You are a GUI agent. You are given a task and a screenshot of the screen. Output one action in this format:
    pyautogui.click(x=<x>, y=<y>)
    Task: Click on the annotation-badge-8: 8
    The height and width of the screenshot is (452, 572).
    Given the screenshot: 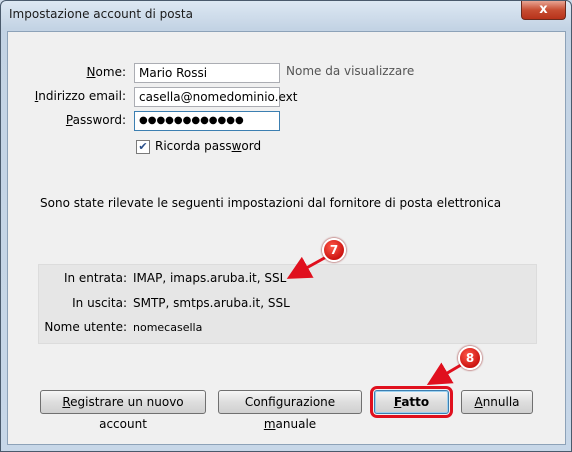 What is the action you would take?
    pyautogui.click(x=470, y=358)
    